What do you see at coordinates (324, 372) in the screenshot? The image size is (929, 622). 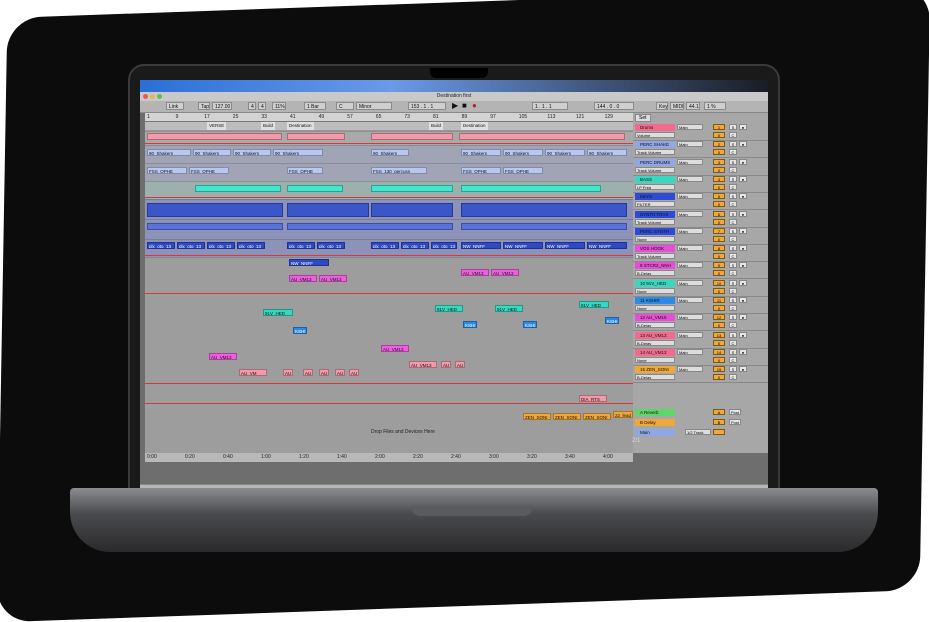 I see `clip-au-5: AU` at bounding box center [324, 372].